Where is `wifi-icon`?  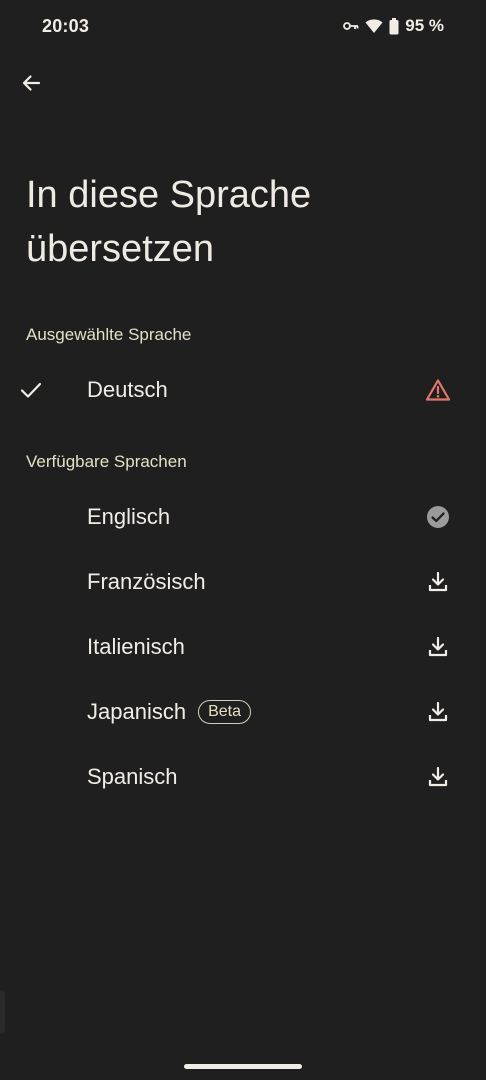
wifi-icon is located at coordinates (374, 26).